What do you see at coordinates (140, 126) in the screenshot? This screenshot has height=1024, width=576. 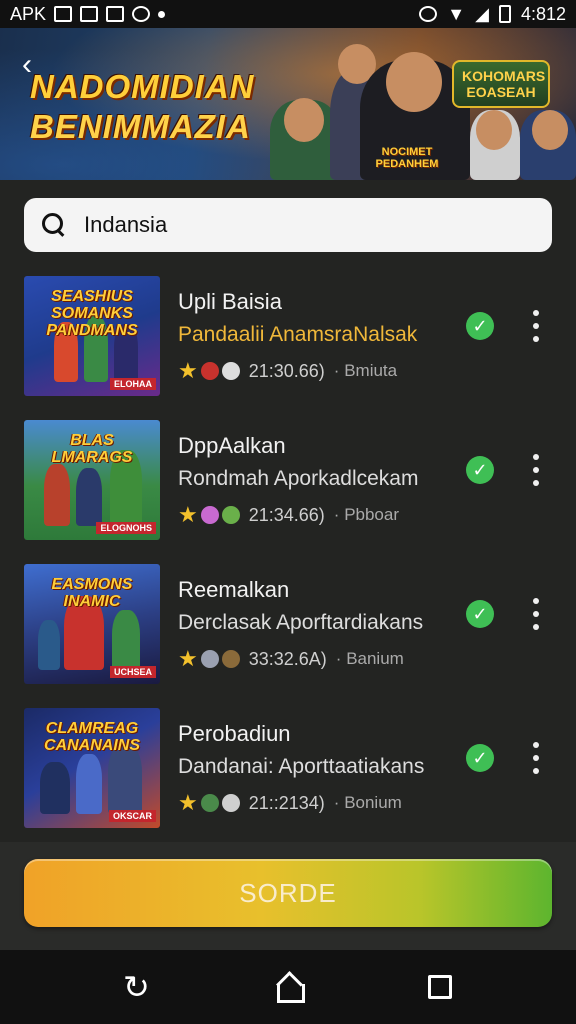 I see `banner-title-line2: BENIMMAZIA` at bounding box center [140, 126].